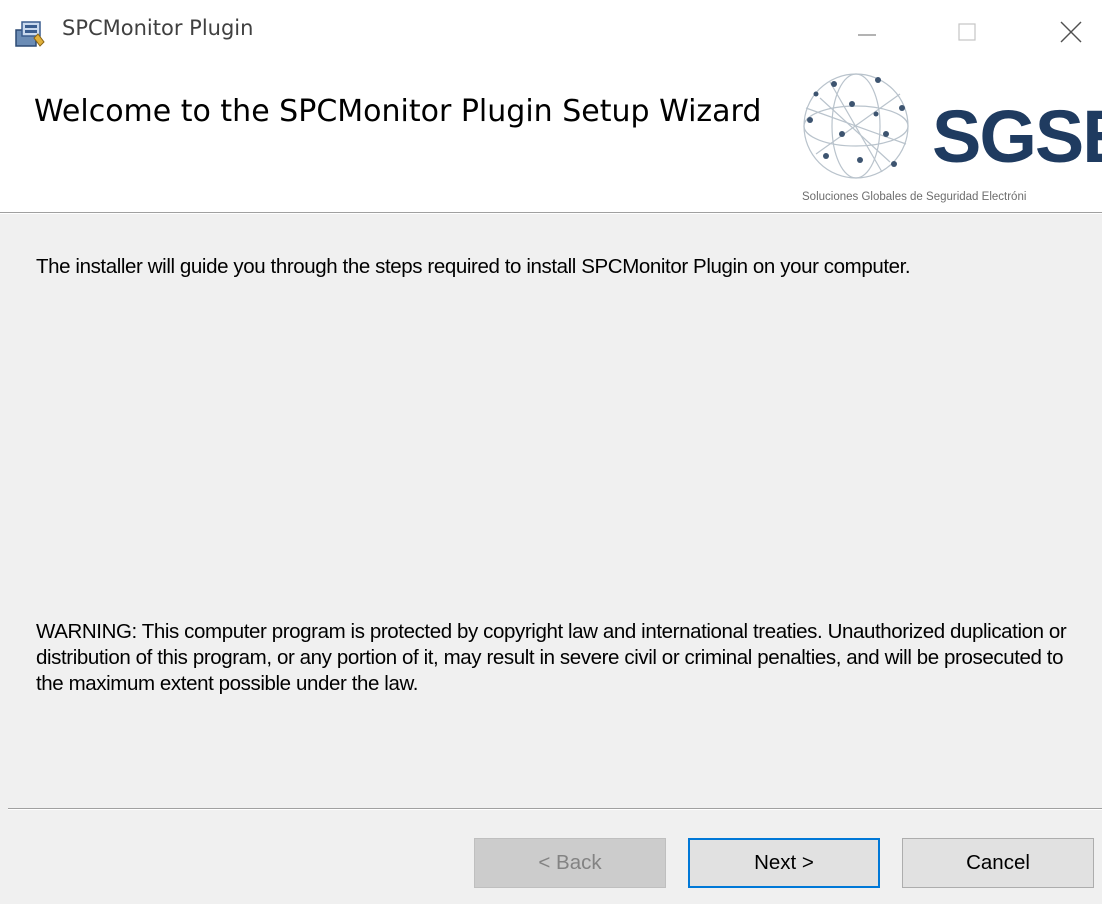  I want to click on minimize-button, so click(867, 32).